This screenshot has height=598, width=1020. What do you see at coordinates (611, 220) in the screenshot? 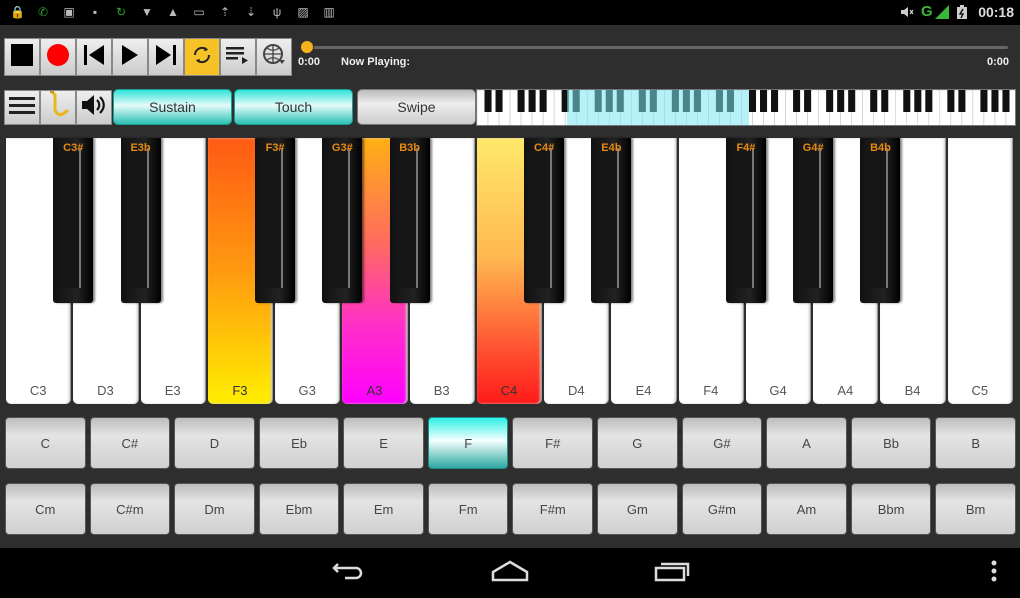
I see `black-key-e4b: E4b` at bounding box center [611, 220].